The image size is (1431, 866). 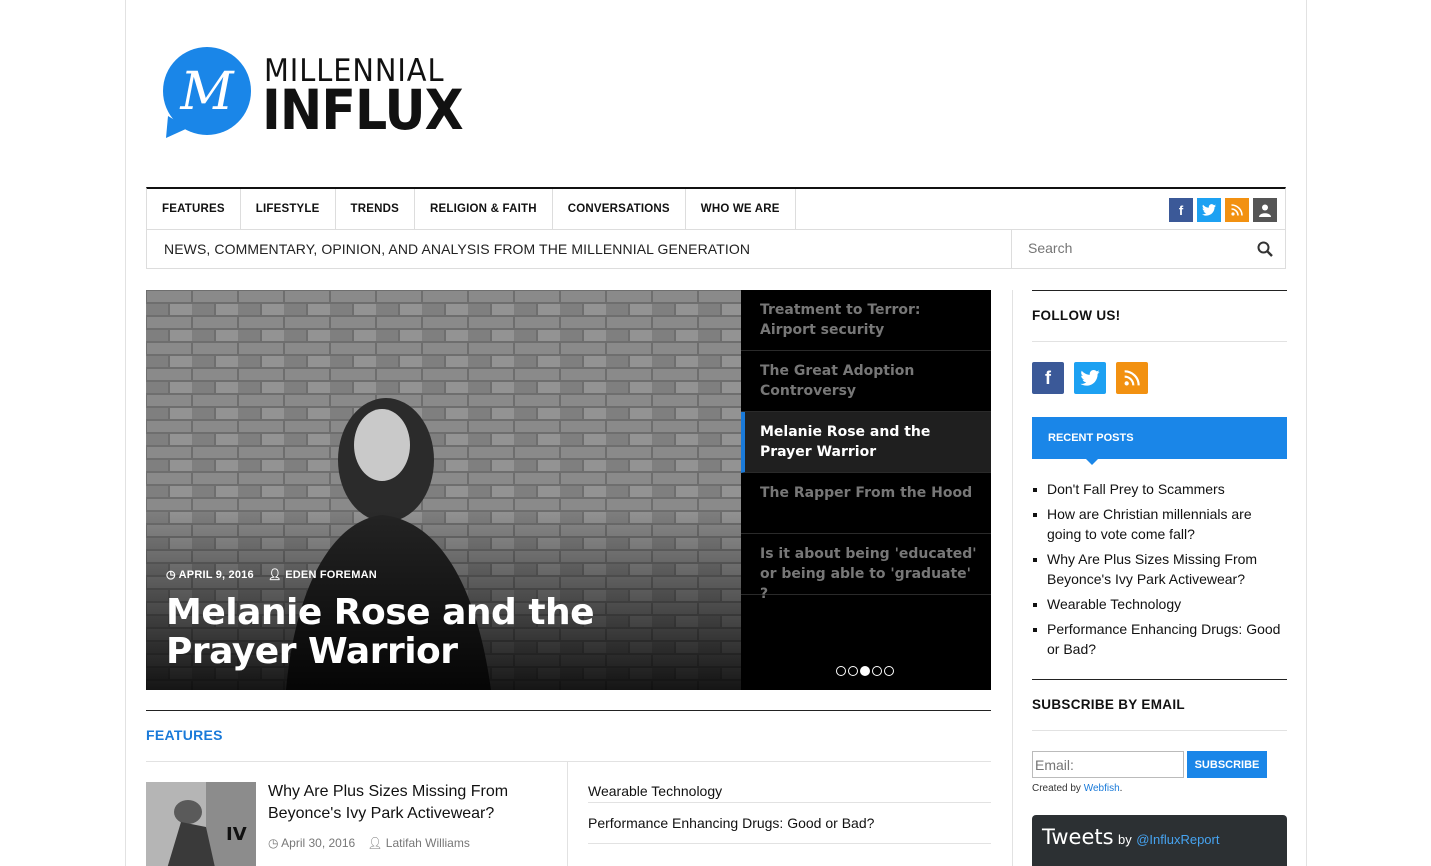 What do you see at coordinates (1125, 839) in the screenshot?
I see `tweets-by: by` at bounding box center [1125, 839].